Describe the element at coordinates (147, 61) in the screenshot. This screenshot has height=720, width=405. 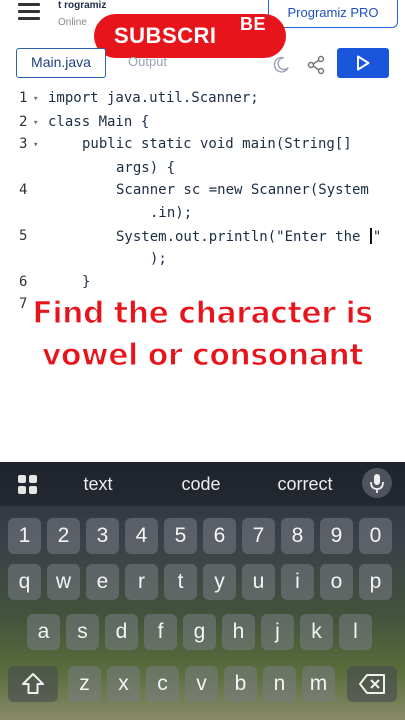
I see `tab-output: Output` at that location.